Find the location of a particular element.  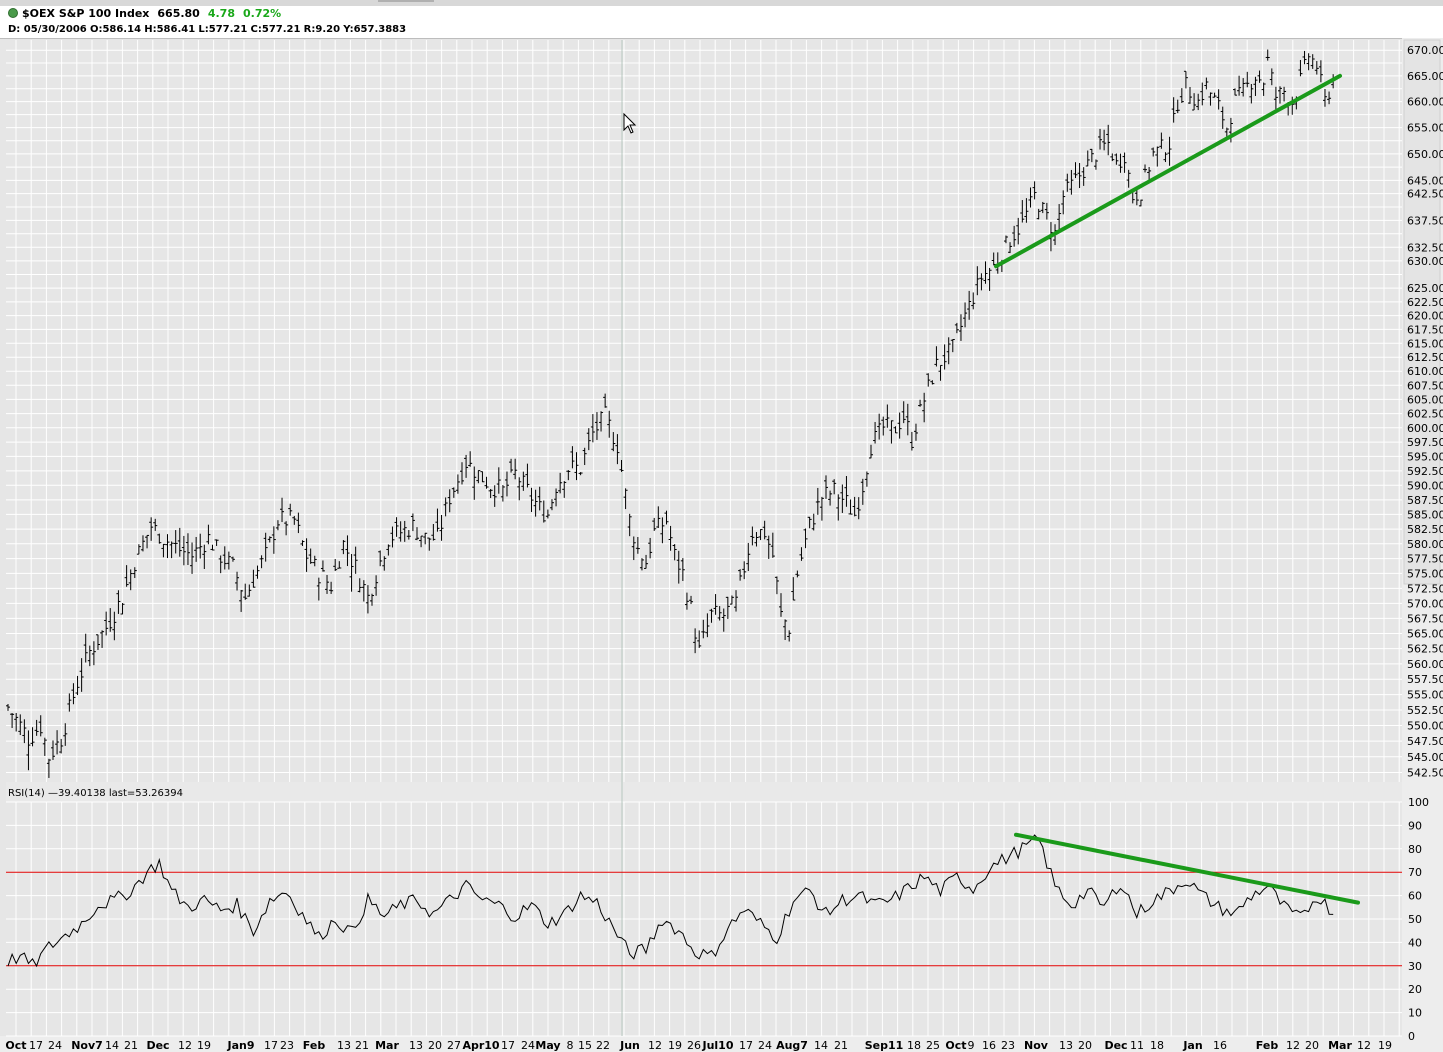

date-tick-label: 8 is located at coordinates (570, 1045).